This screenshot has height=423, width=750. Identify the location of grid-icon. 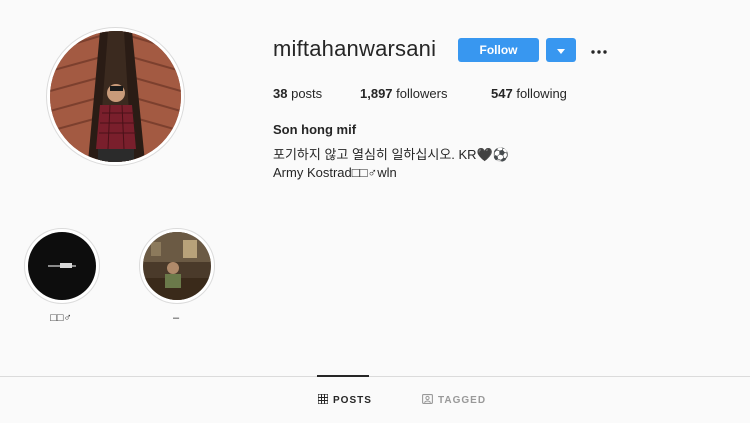
(323, 400).